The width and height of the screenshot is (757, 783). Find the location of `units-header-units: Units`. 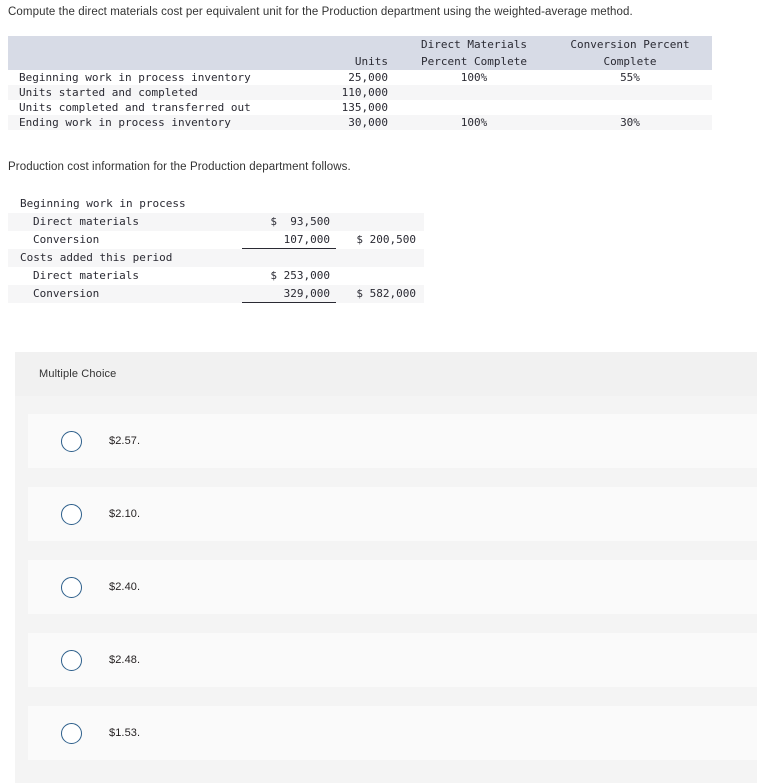

units-header-units: Units is located at coordinates (358, 61).